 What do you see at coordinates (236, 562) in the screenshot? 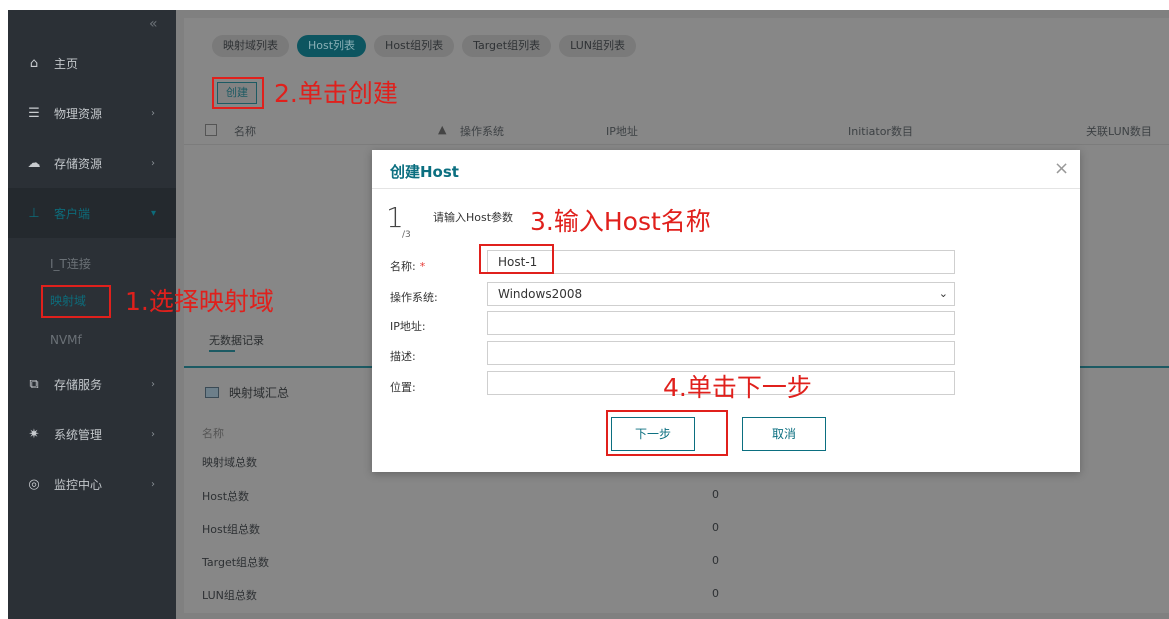
I see `summary-row-label: Target组总数` at bounding box center [236, 562].